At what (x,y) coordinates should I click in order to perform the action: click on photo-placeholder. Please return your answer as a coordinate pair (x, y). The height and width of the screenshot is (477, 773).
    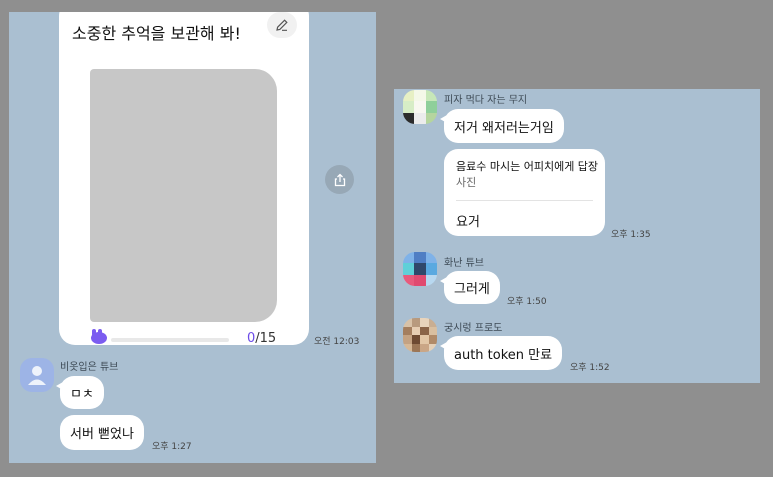
    Looking at the image, I should click on (183, 195).